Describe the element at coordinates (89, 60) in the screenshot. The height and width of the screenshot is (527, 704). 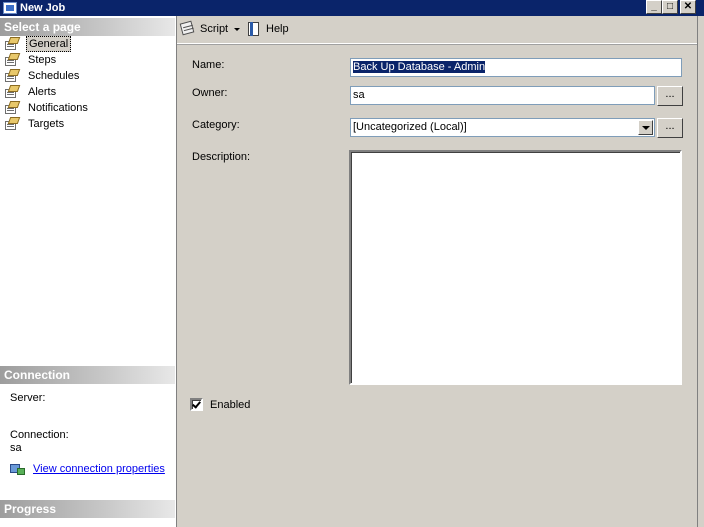
I see `page-item-steps: Steps` at that location.